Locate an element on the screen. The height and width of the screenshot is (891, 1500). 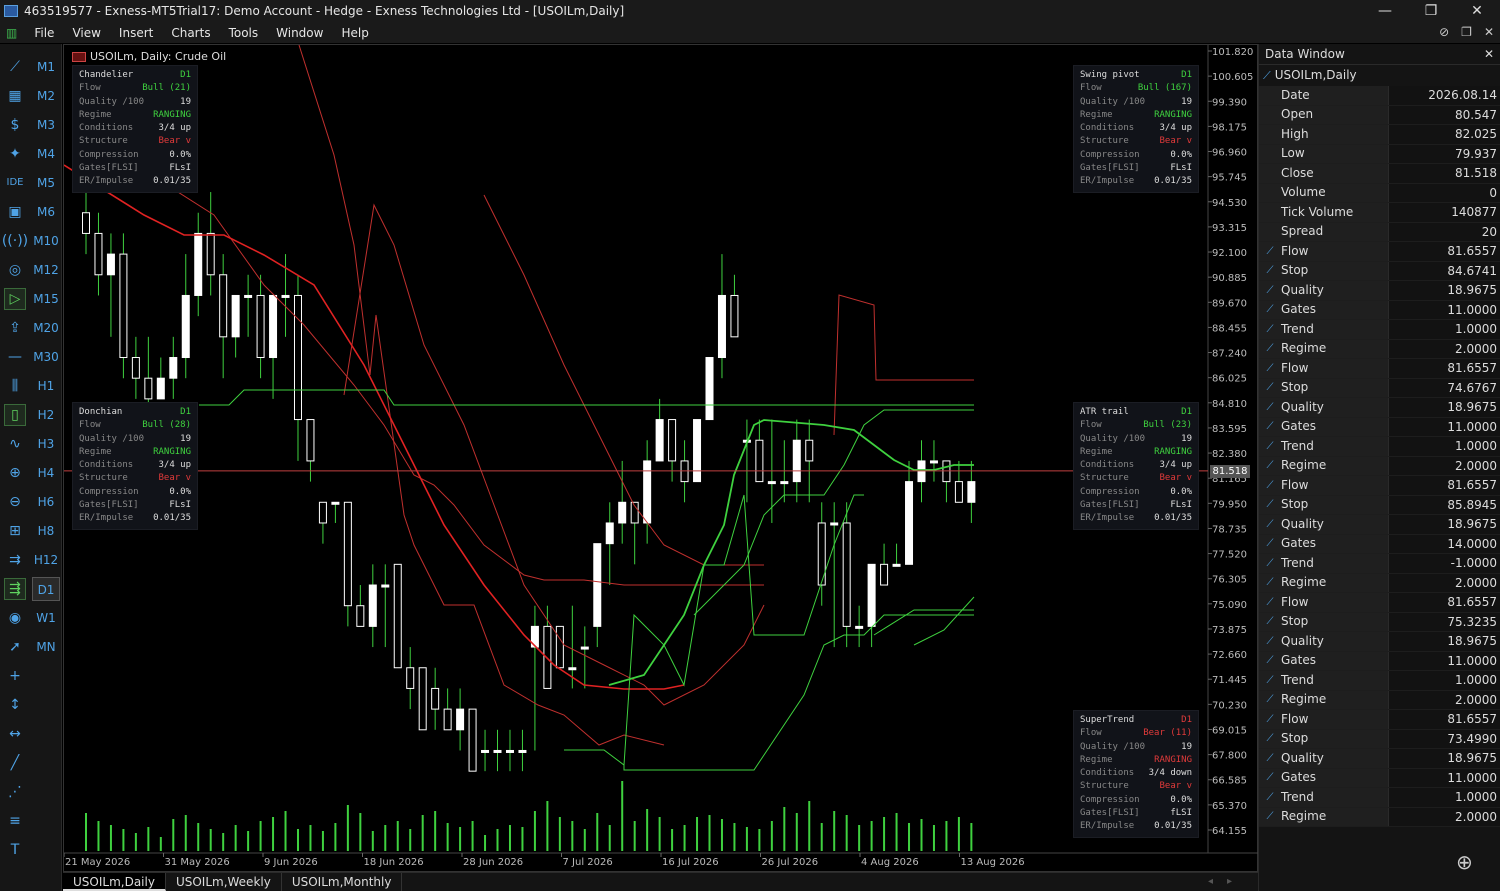
zoom-icon: ⊕ is located at coordinates (1471, 865).